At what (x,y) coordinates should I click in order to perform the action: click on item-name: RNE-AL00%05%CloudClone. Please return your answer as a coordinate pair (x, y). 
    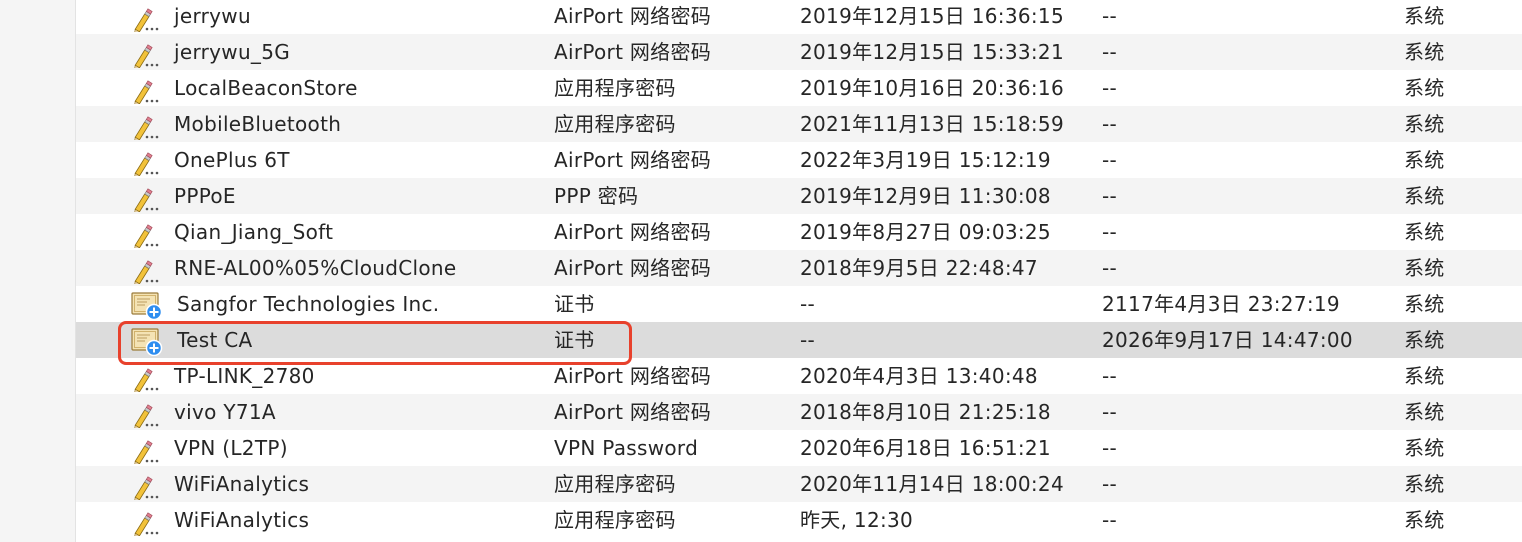
    Looking at the image, I should click on (315, 268).